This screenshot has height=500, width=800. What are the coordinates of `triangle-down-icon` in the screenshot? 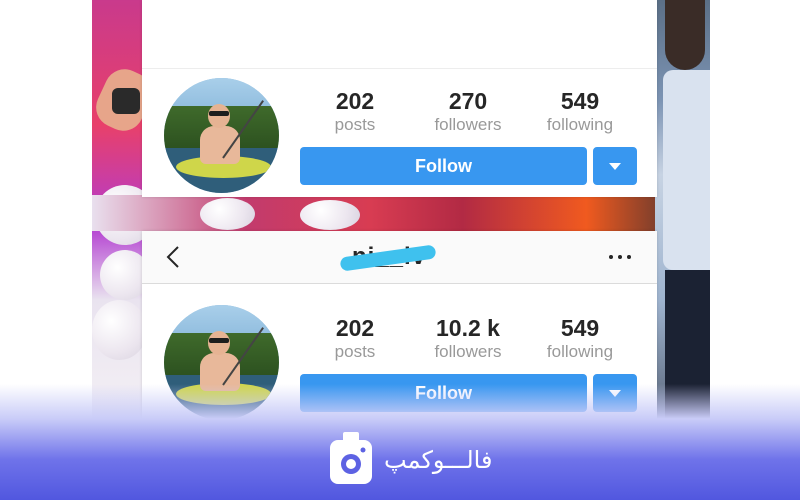 It's located at (615, 166).